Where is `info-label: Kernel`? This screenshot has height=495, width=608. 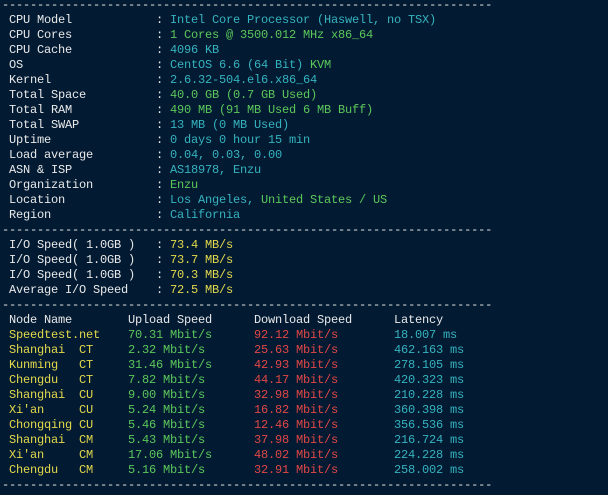
info-label: Kernel is located at coordinates (30, 80).